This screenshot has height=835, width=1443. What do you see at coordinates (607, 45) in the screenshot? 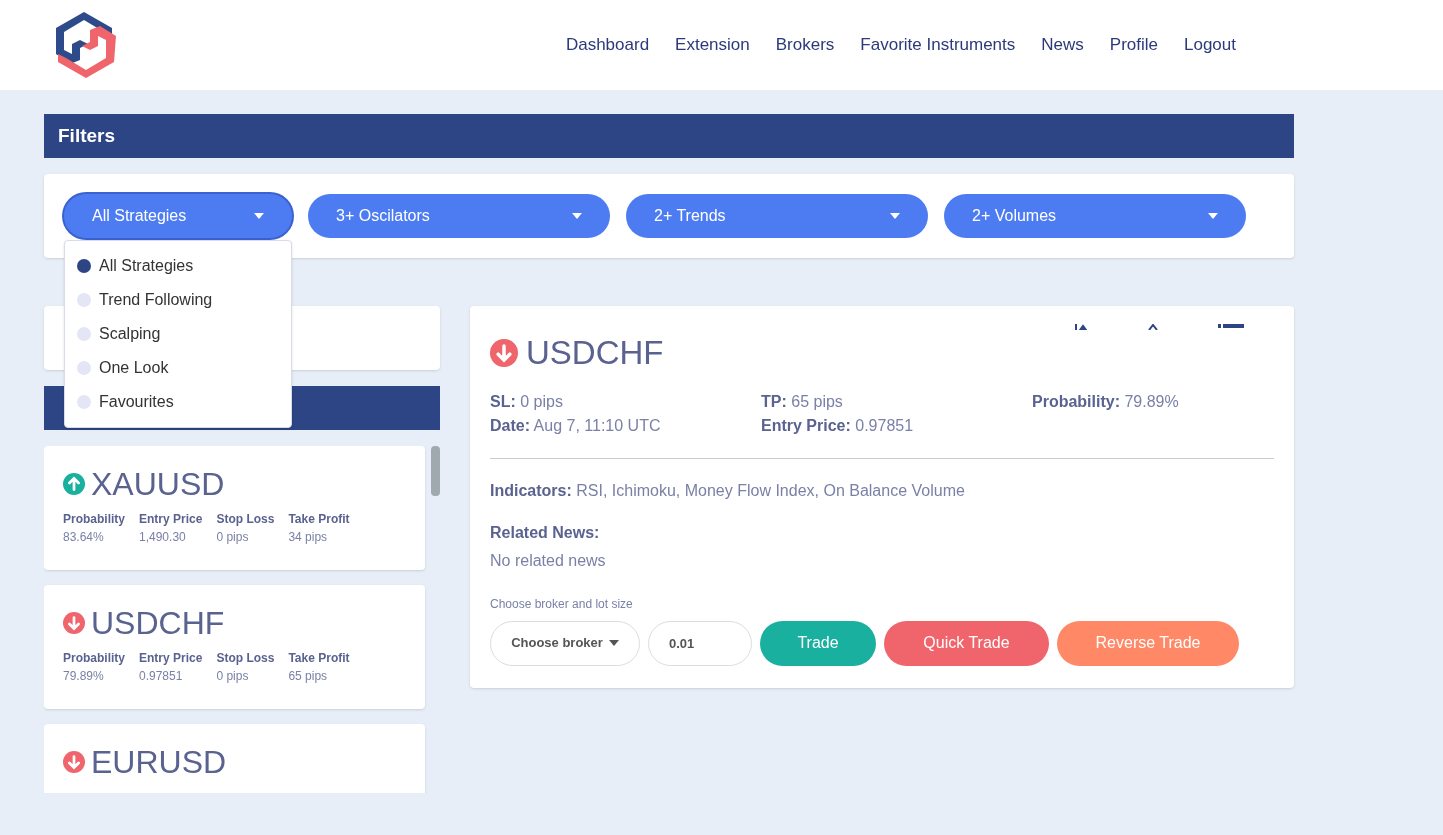
I see `nav-link: Dashboard` at bounding box center [607, 45].